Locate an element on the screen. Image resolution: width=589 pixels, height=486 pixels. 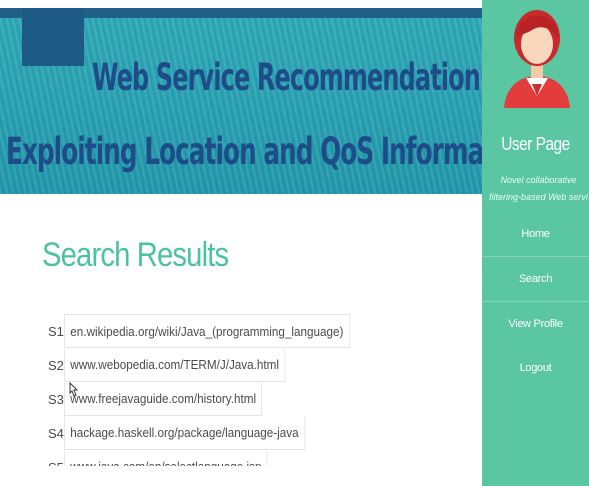
user-avatar-icon is located at coordinates (537, 59).